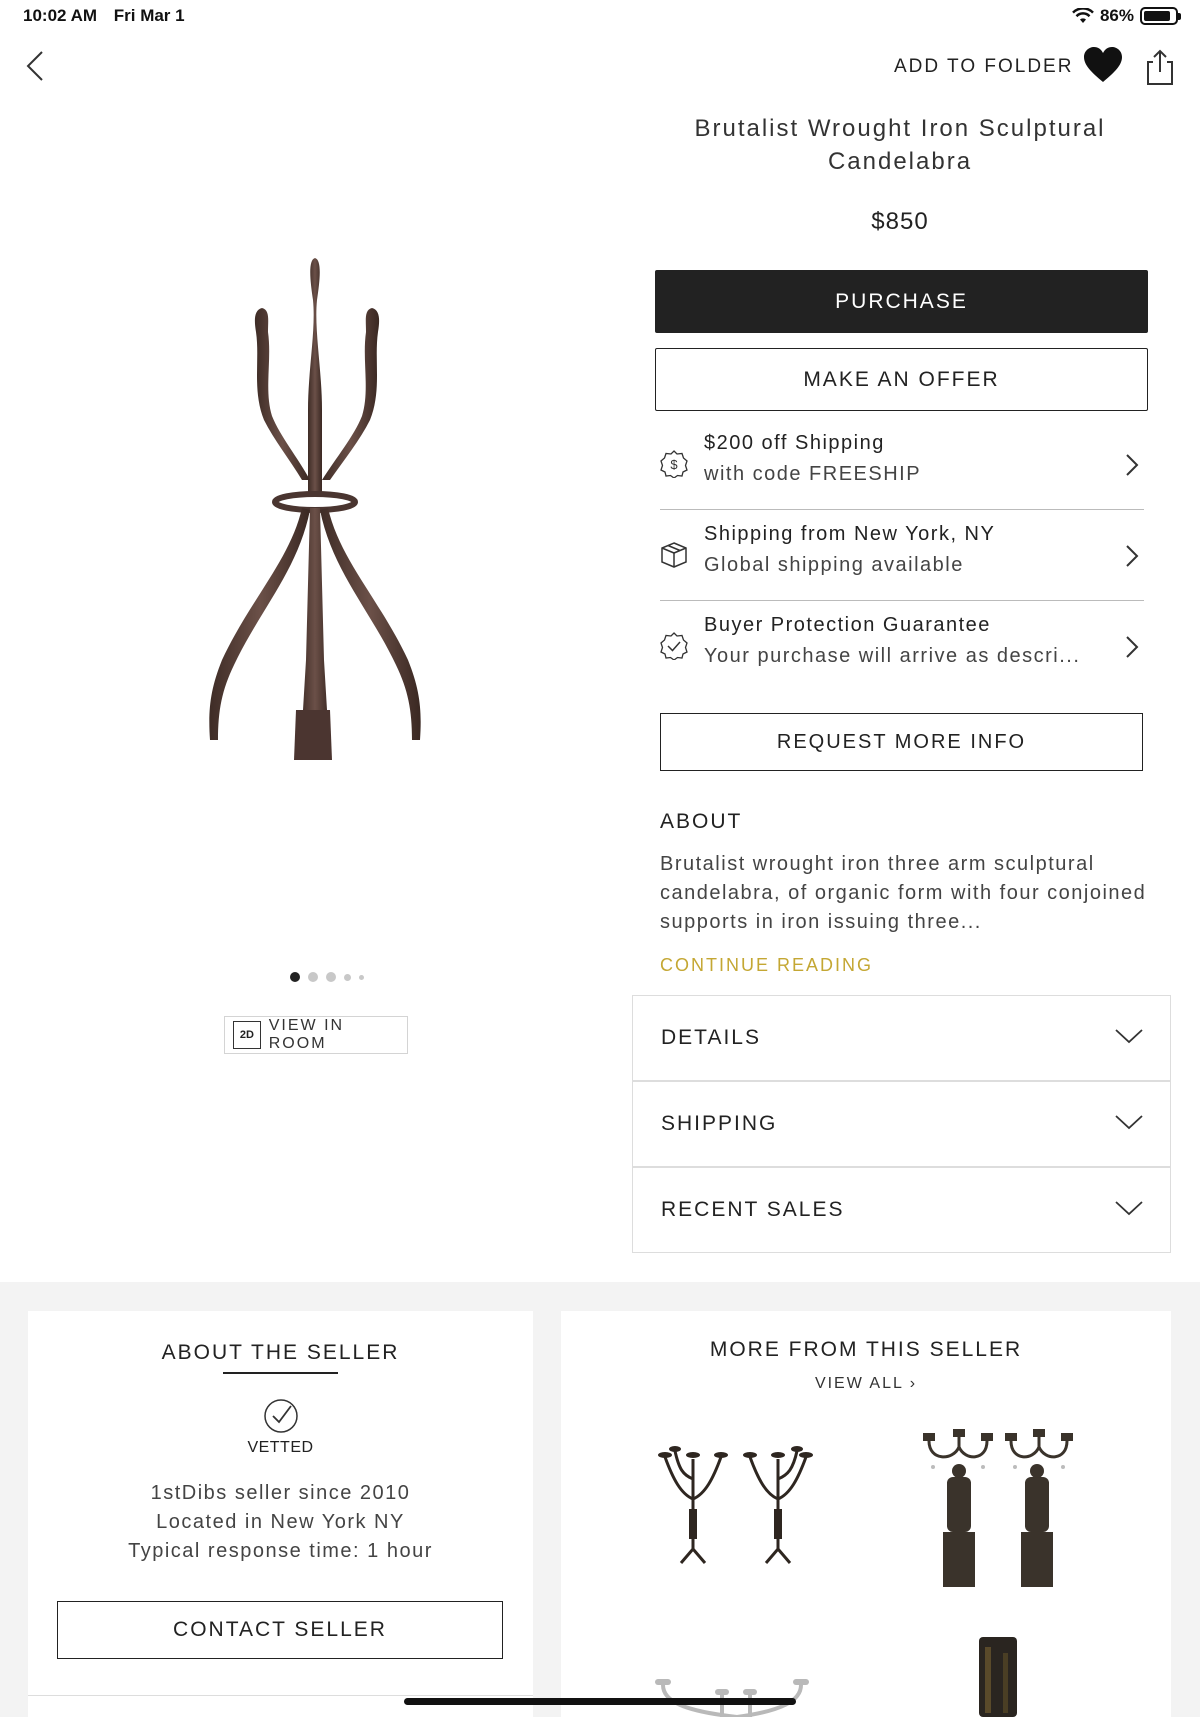 The width and height of the screenshot is (1200, 1717). What do you see at coordinates (901, 742) in the screenshot?
I see `request-more-info-button: REQUEST MORE INFO` at bounding box center [901, 742].